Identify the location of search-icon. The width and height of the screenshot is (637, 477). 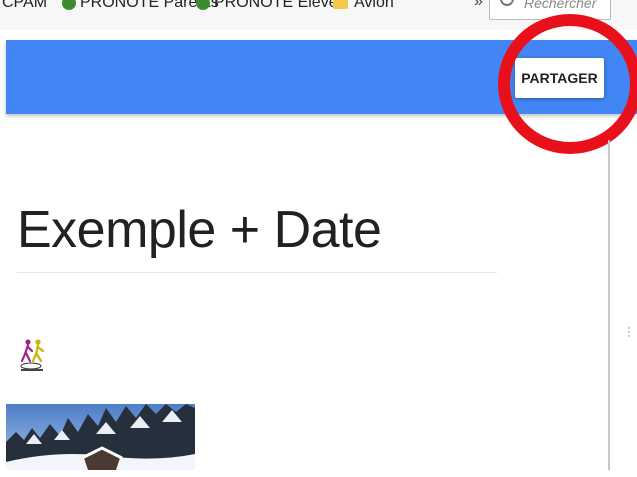
(507, 3).